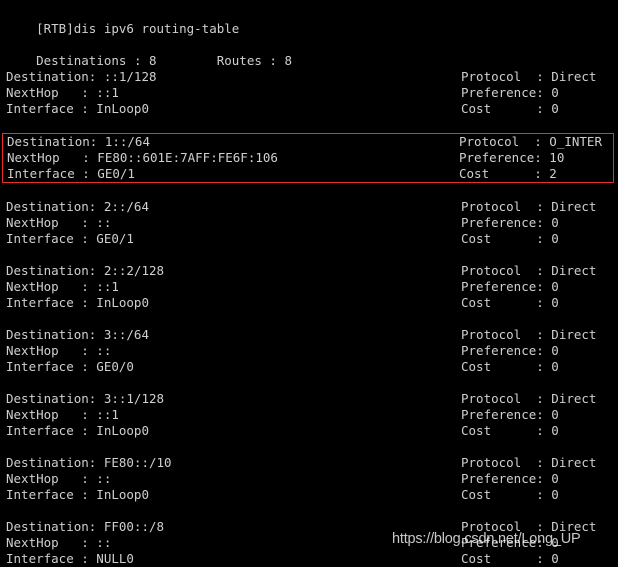 The image size is (618, 567). Describe the element at coordinates (142, 157) in the screenshot. I see `nexthop-value: NextHop : FE80::601E:7AFF:FE6F:106` at that location.